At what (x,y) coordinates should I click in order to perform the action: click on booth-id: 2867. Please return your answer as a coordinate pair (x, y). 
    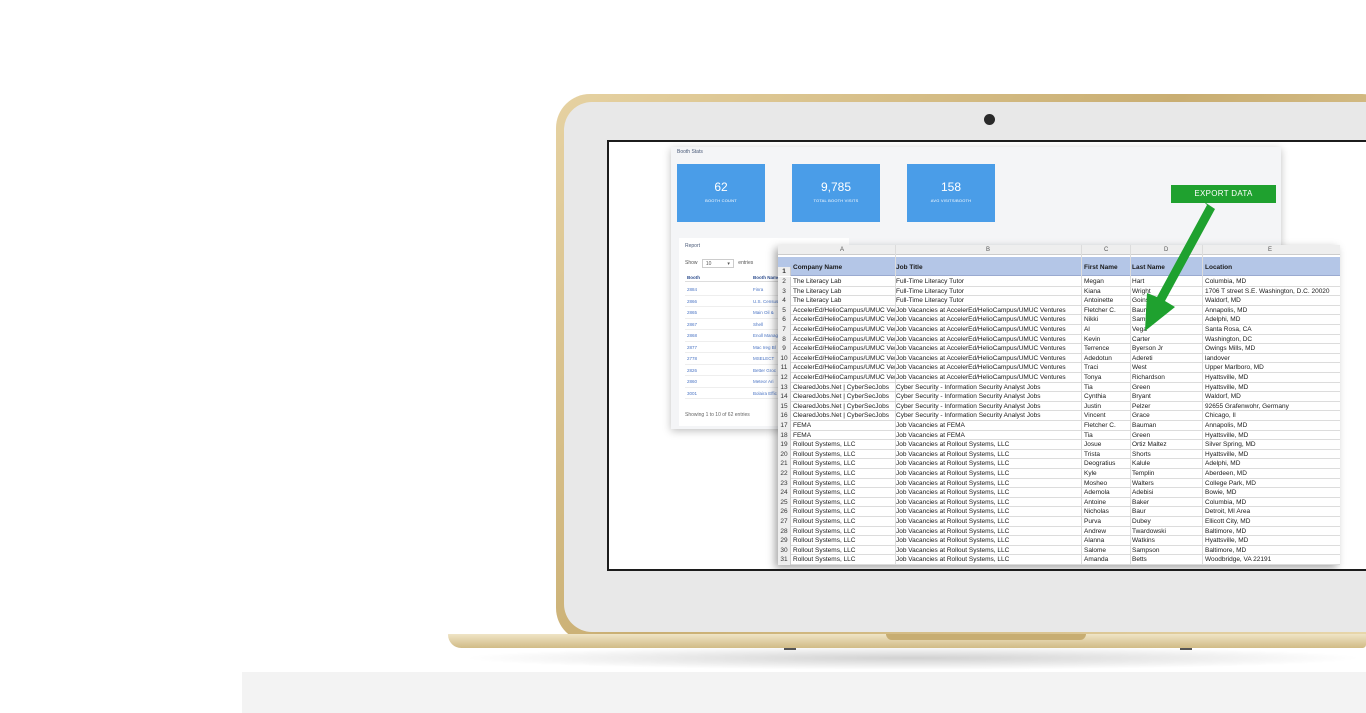
    Looking at the image, I should click on (692, 324).